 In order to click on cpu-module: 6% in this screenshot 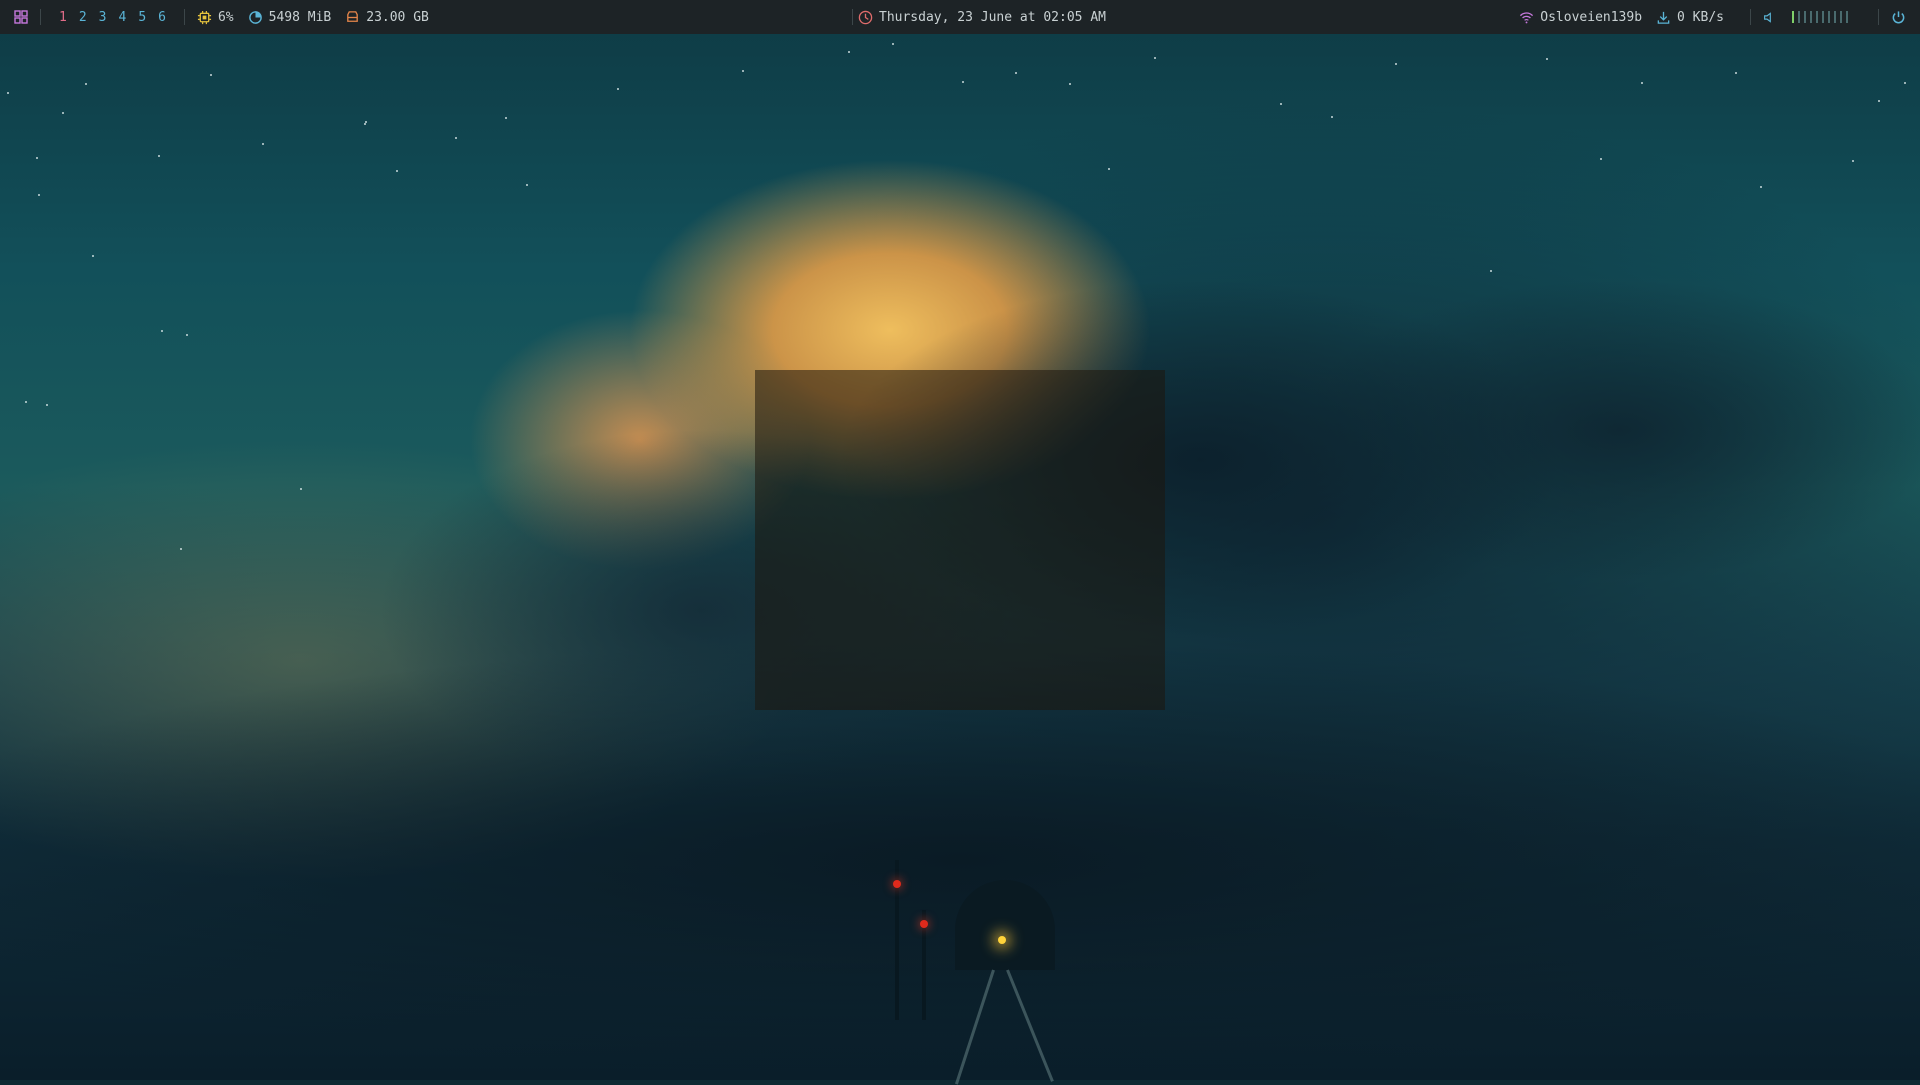, I will do `click(215, 17)`.